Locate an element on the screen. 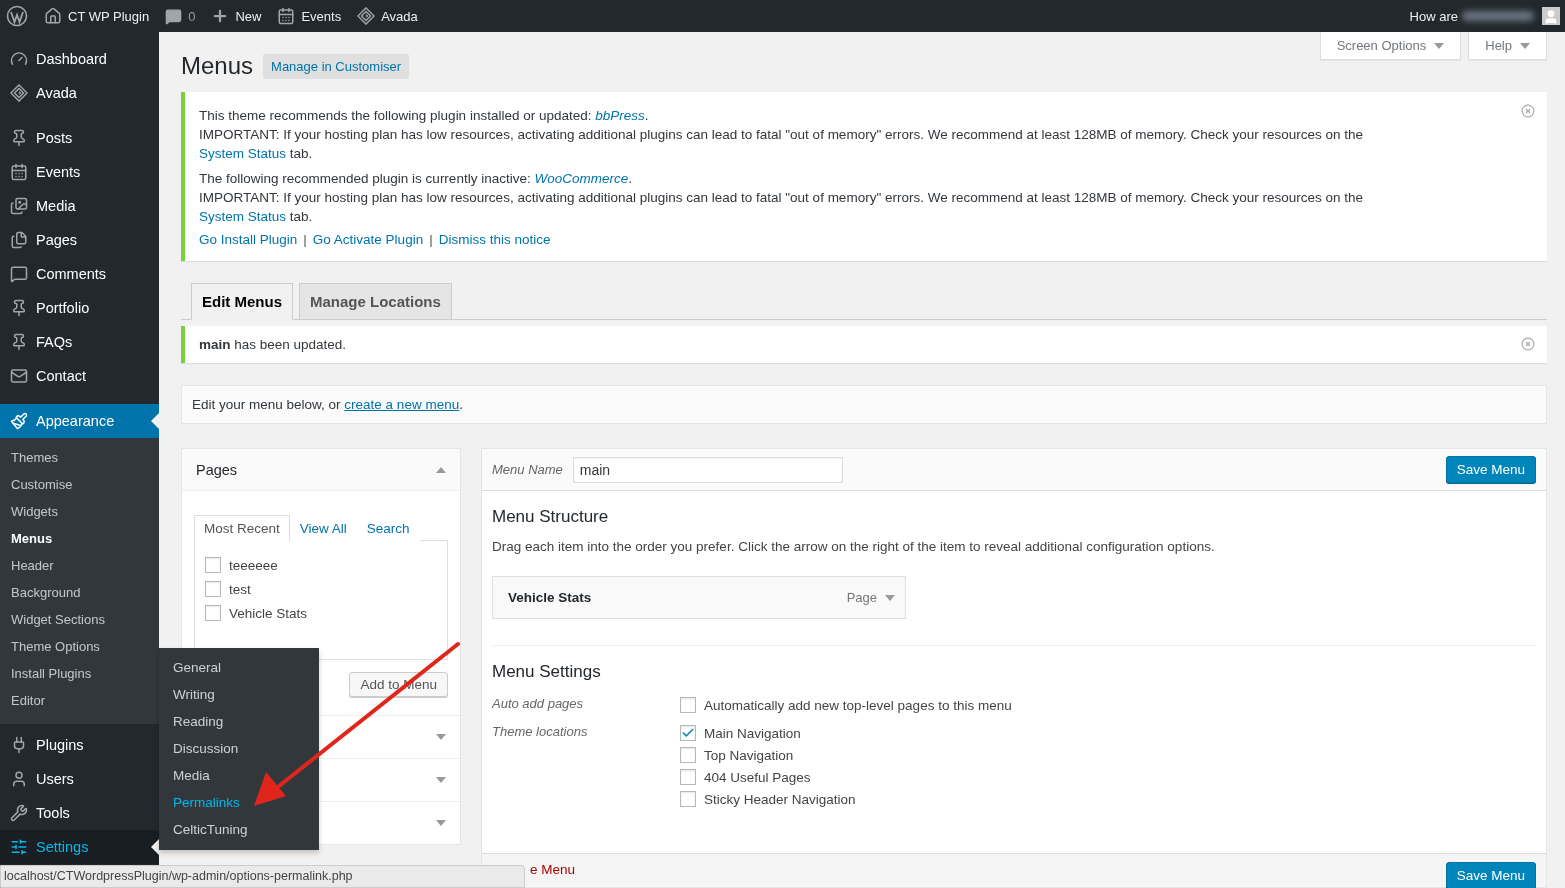 The height and width of the screenshot is (888, 1565). flyout-item: General is located at coordinates (239, 668).